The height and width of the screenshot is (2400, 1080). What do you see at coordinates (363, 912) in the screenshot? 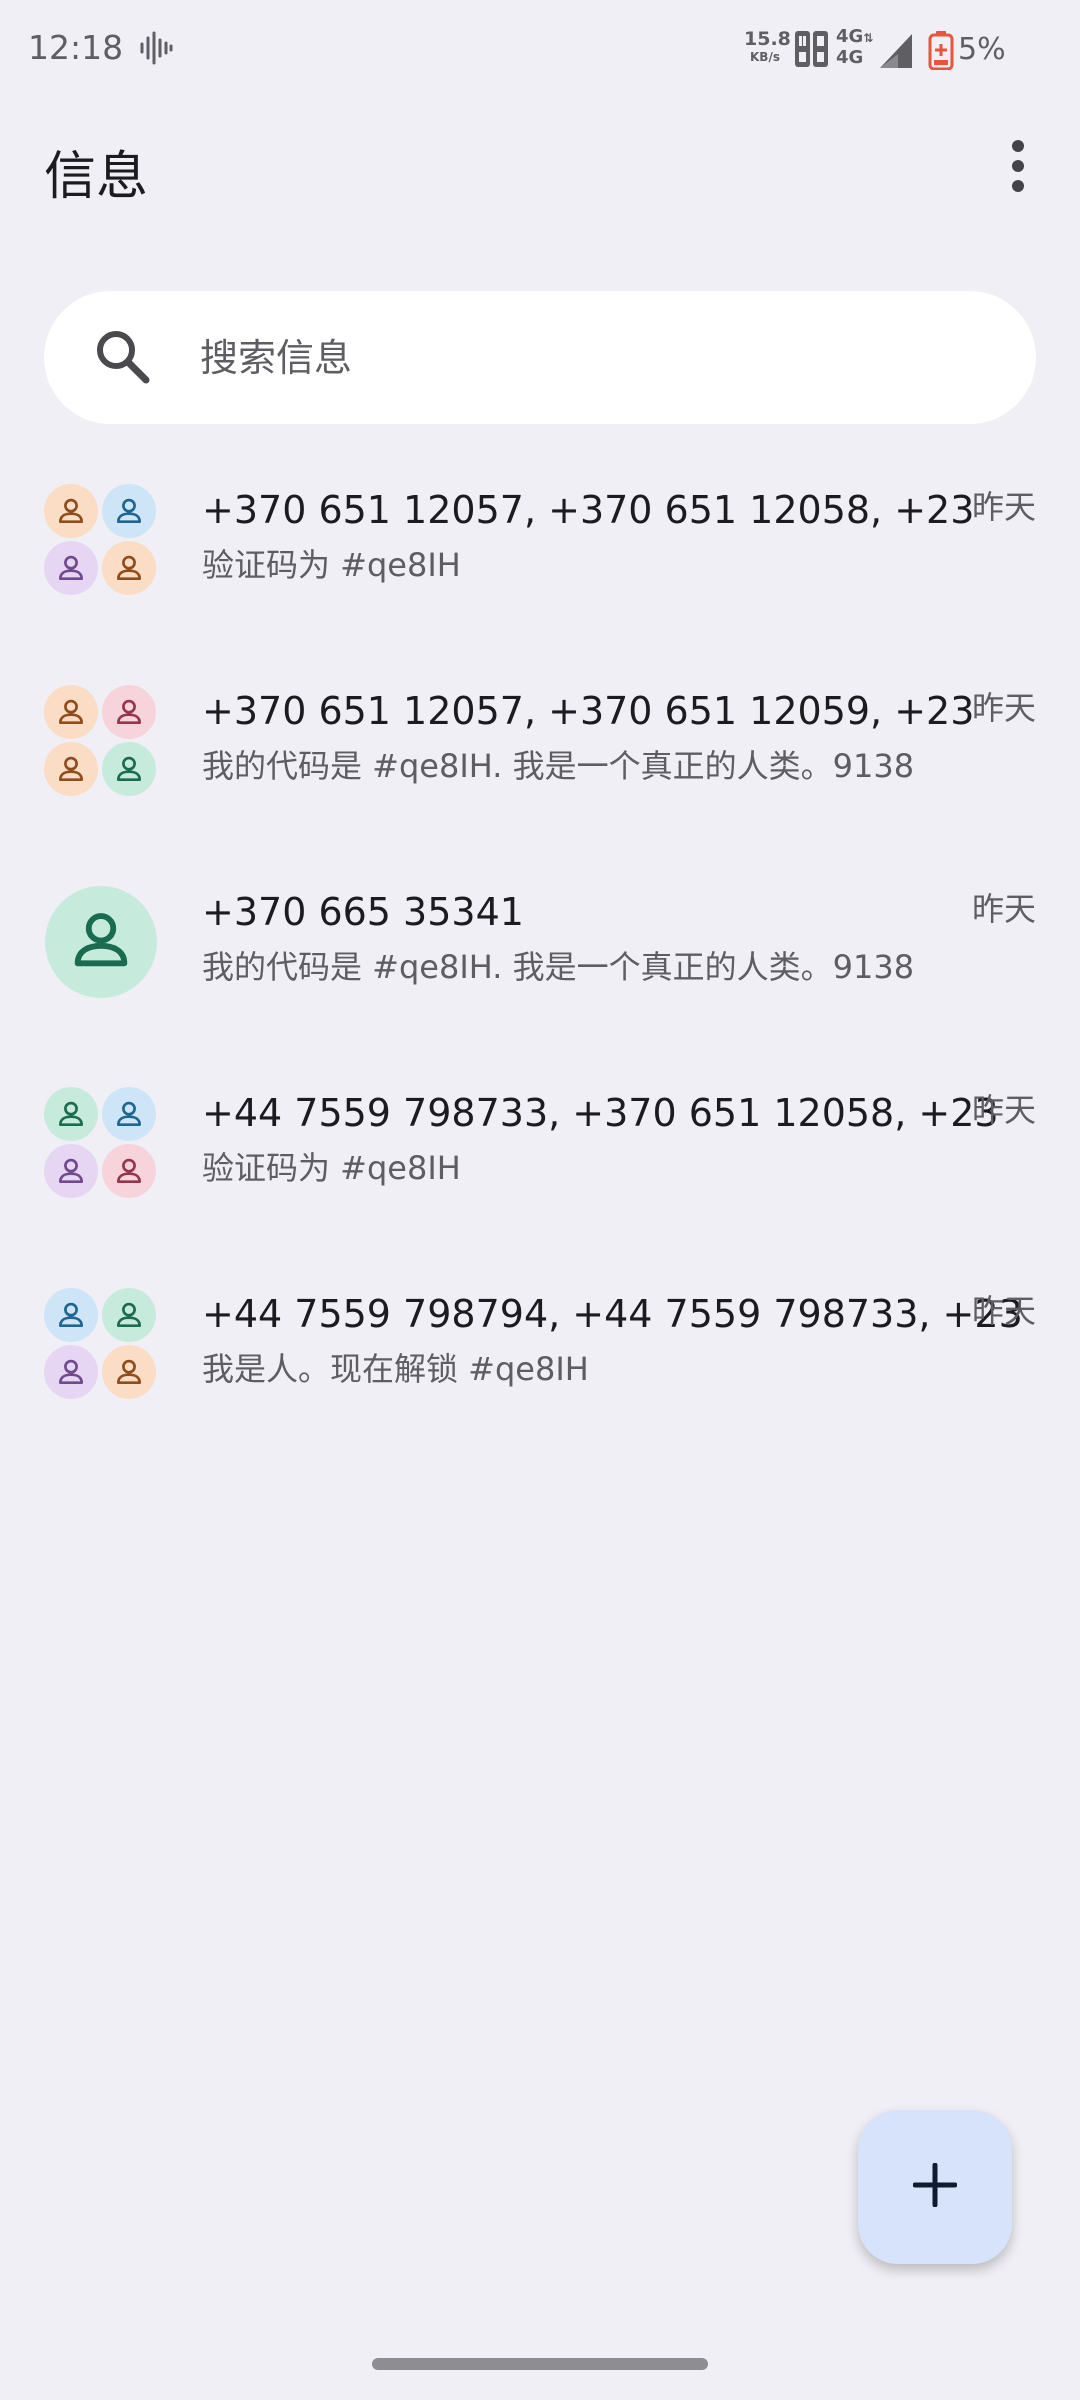
I see `conversation-title: +370 665 35341` at bounding box center [363, 912].